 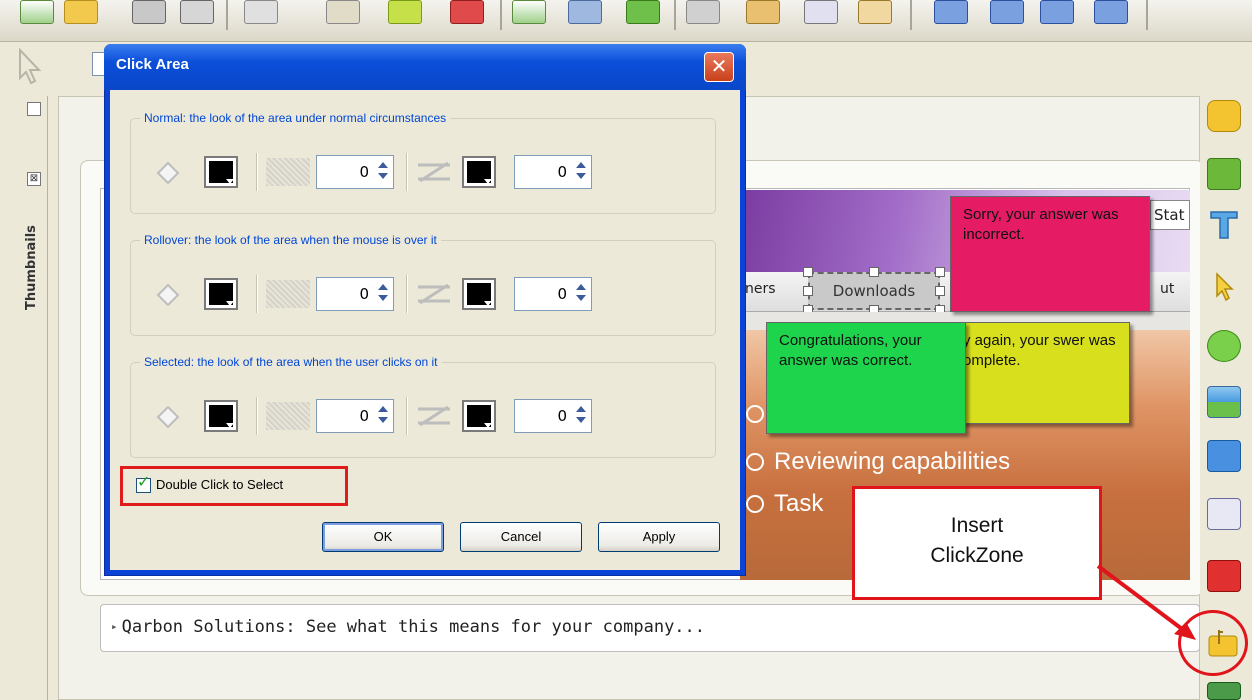 What do you see at coordinates (1224, 286) in the screenshot?
I see `pointer-icon` at bounding box center [1224, 286].